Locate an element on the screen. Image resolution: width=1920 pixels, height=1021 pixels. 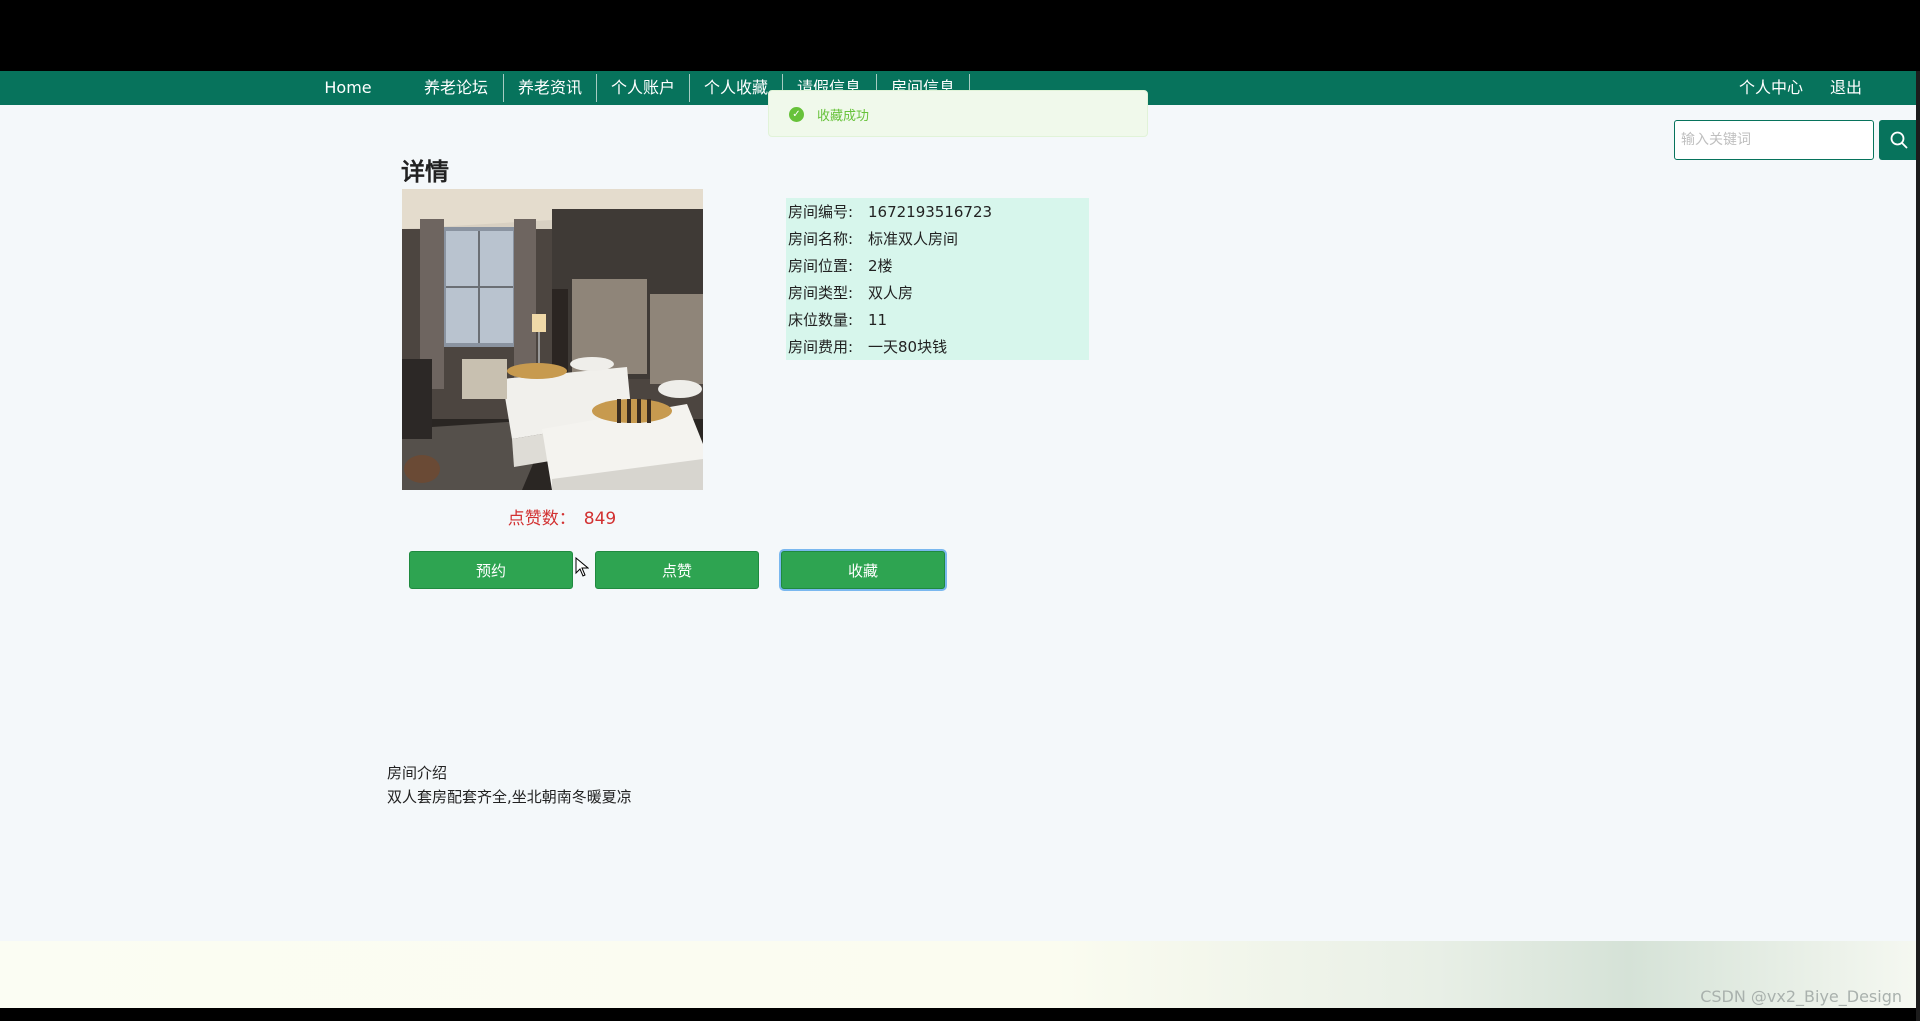
intro-title: 房间介绍 is located at coordinates (417, 773).